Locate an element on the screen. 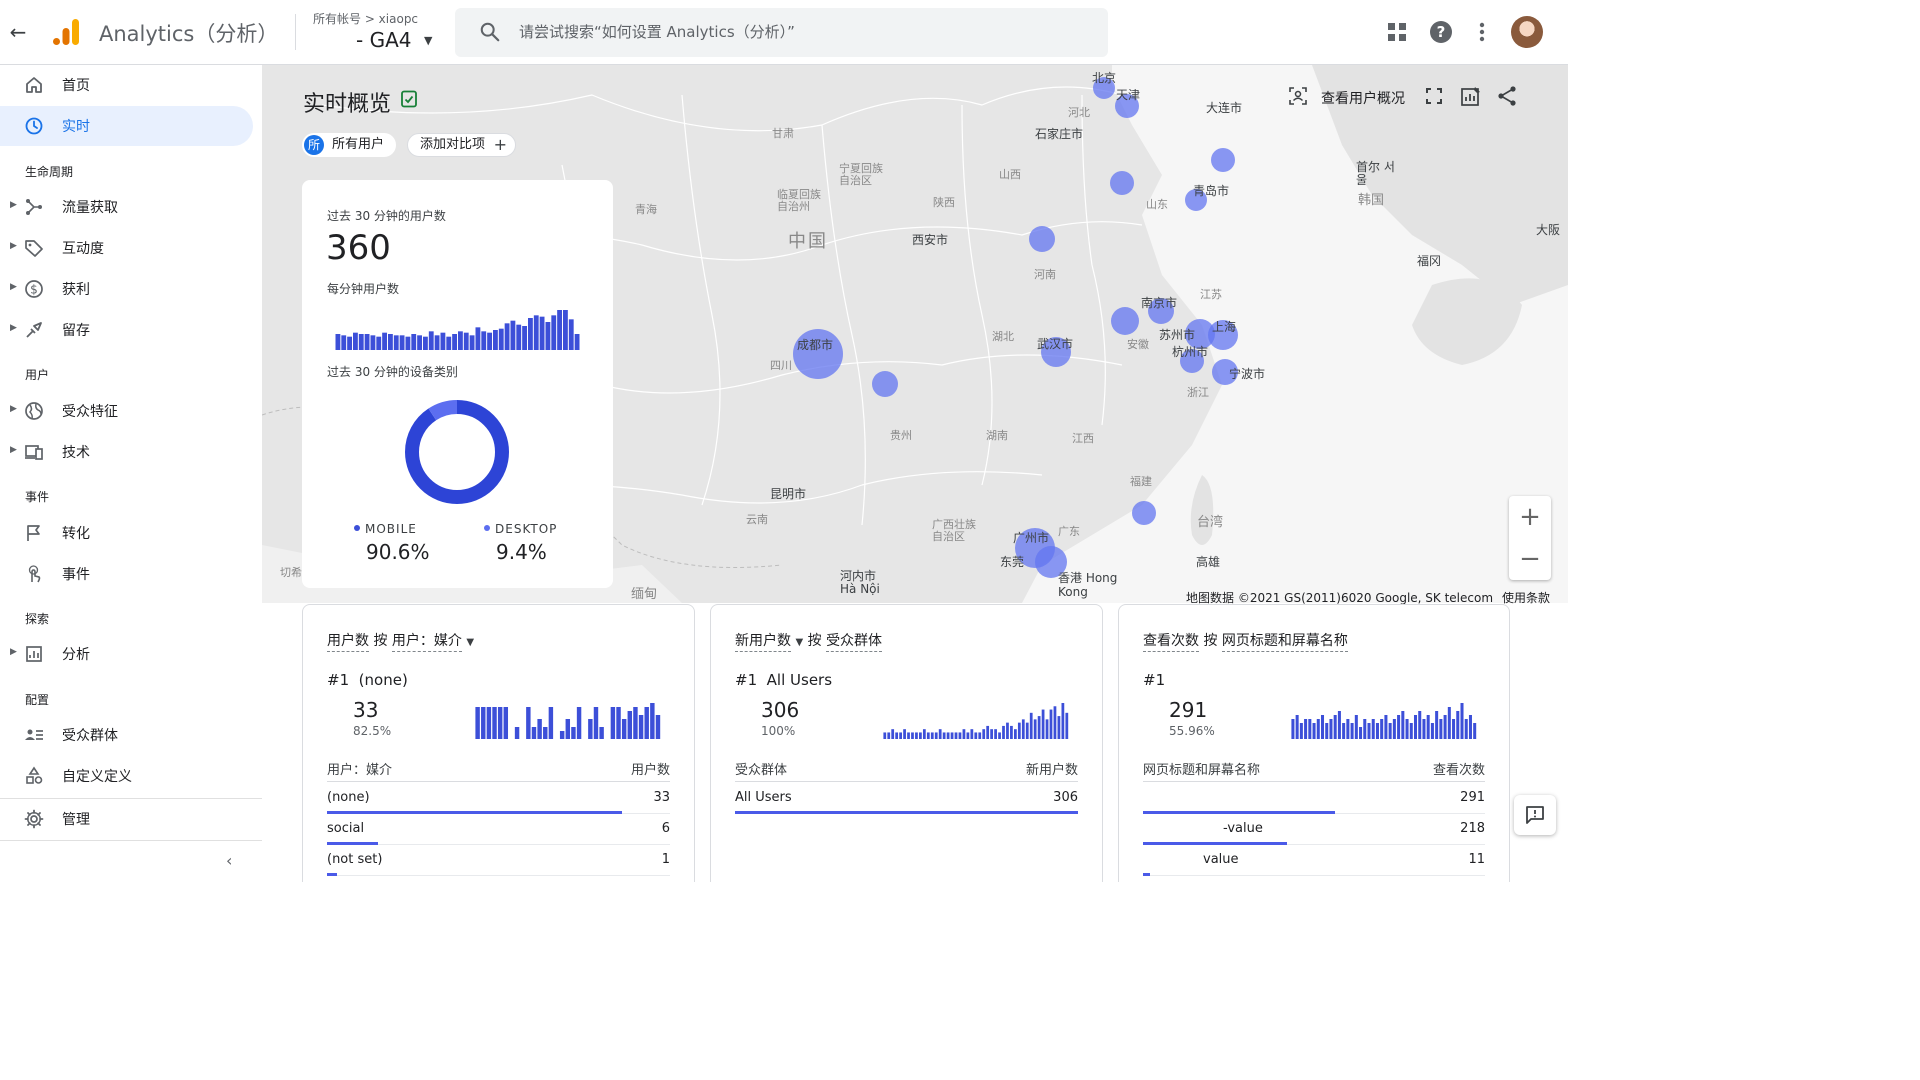  donut-slice-mobile is located at coordinates (457, 452).